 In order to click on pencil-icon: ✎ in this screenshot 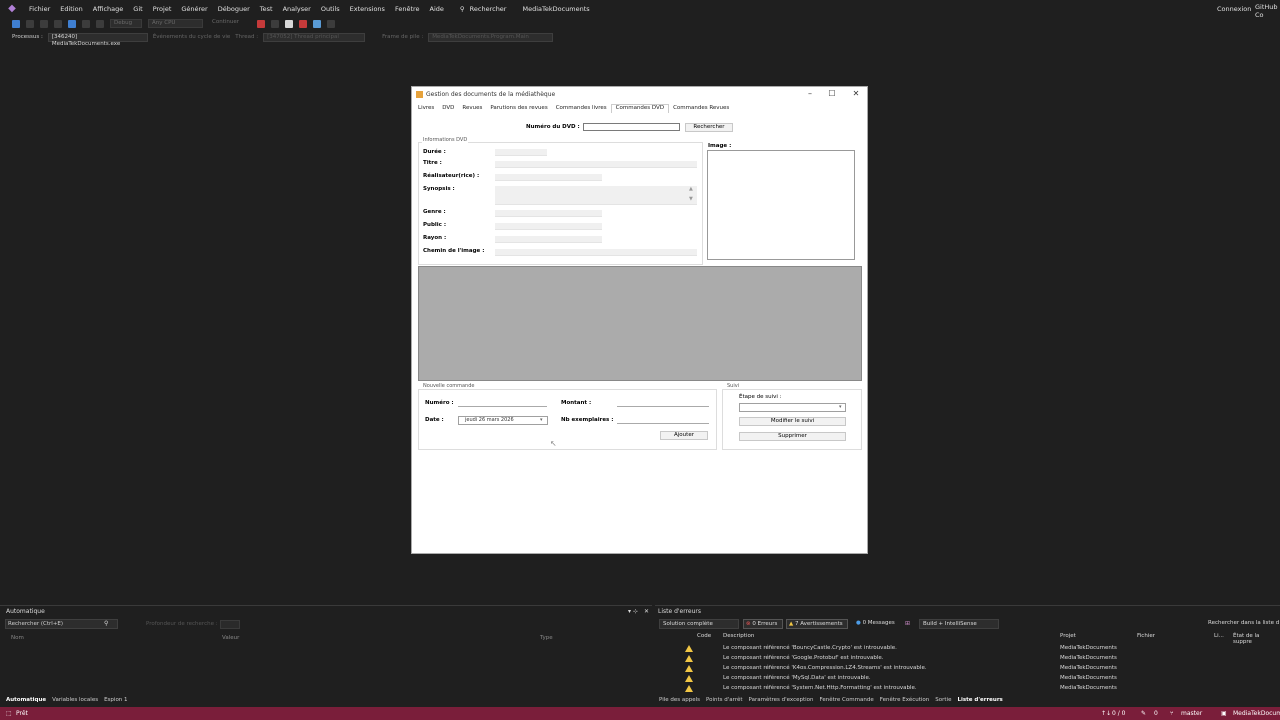, I will do `click(1143, 713)`.